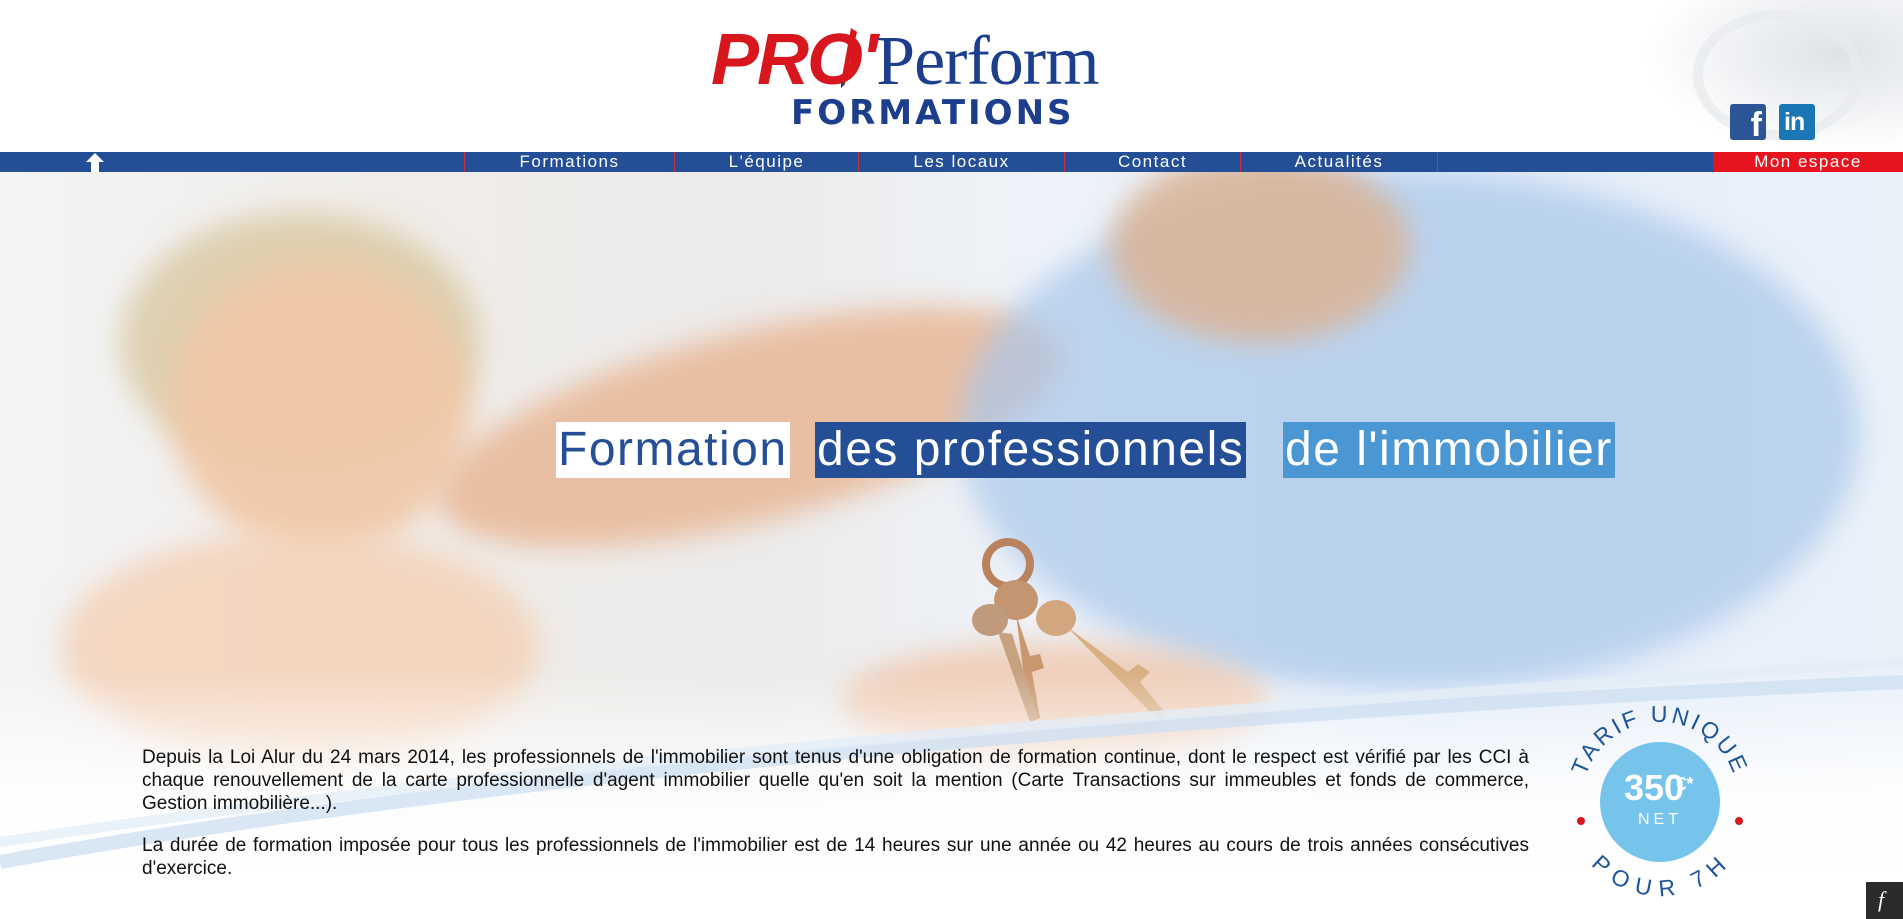 The image size is (1903, 919). What do you see at coordinates (961, 162) in the screenshot?
I see `nav-item-locaux: Les locaux` at bounding box center [961, 162].